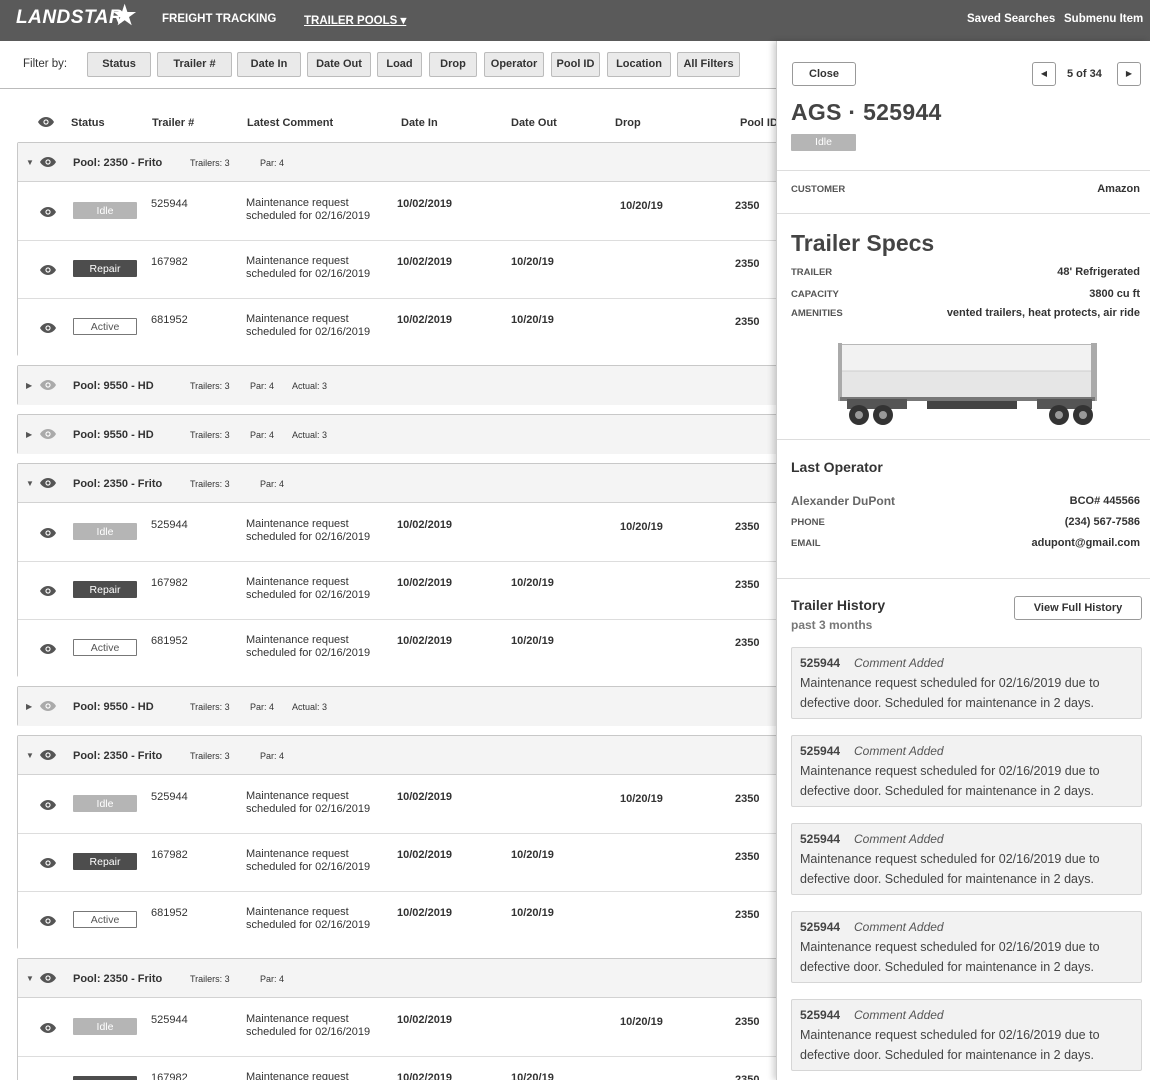 This screenshot has height=1080, width=1150. What do you see at coordinates (575, 64) in the screenshot?
I see `filter-pool-id-button: Pool ID` at bounding box center [575, 64].